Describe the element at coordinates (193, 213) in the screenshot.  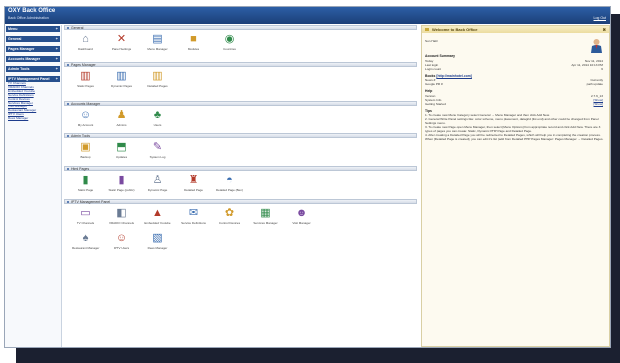
I see `service-definitions-icon: ✉` at that location.